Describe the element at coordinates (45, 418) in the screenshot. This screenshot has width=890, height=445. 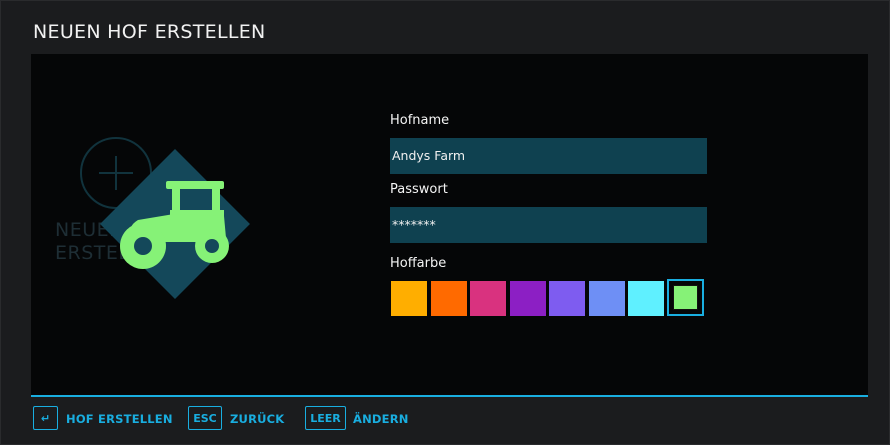
I see `enter-key-icon: ↵` at that location.